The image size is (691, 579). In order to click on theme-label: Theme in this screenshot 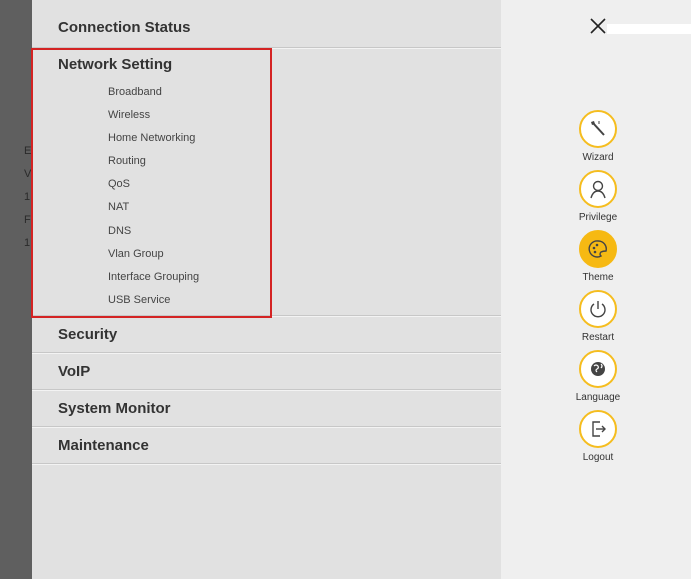, I will do `click(598, 277)`.